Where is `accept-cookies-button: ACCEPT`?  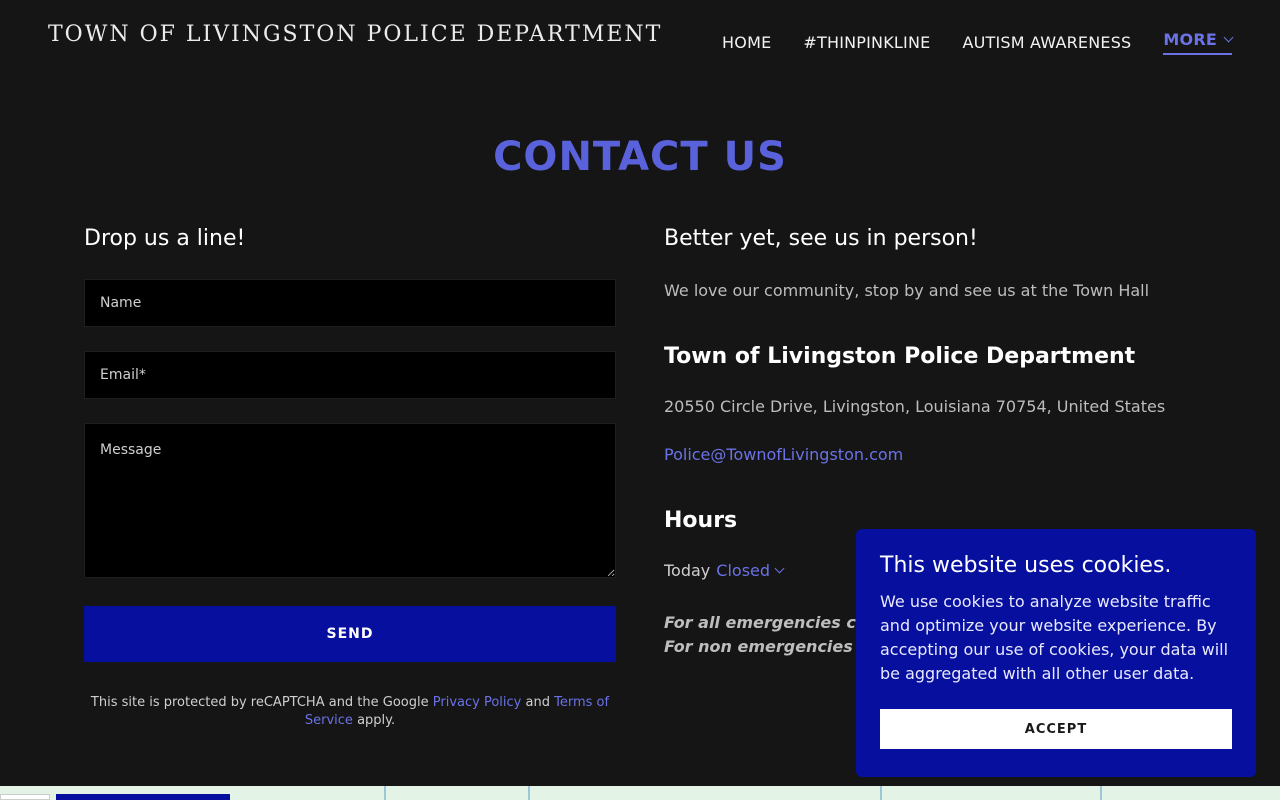
accept-cookies-button: ACCEPT is located at coordinates (1056, 729).